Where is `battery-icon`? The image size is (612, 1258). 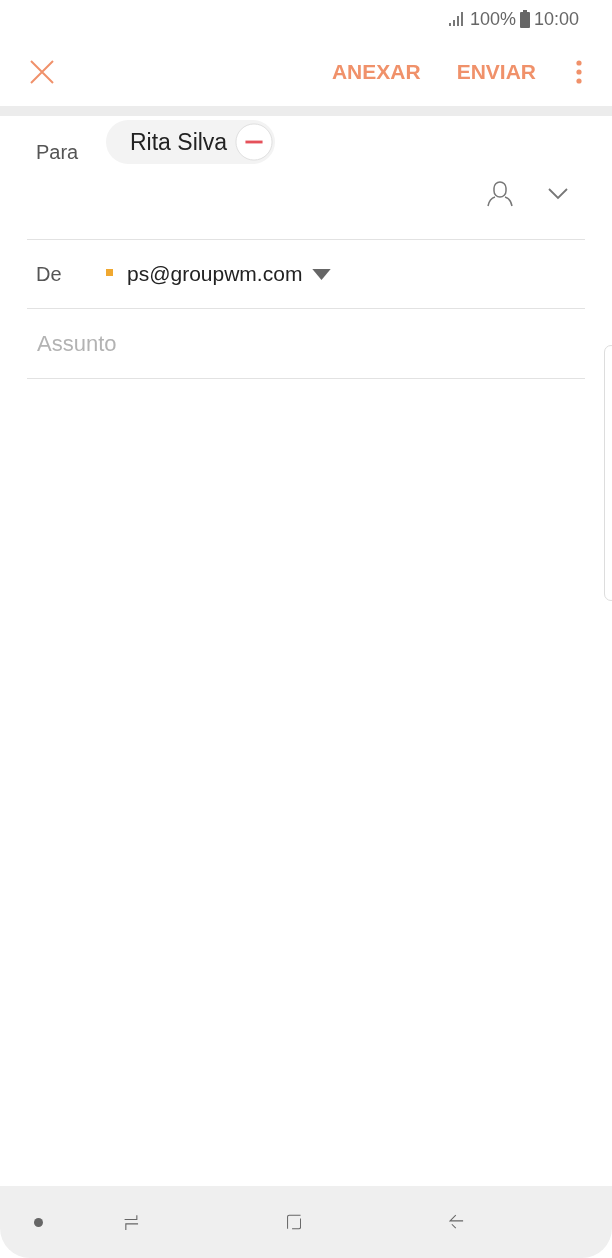 battery-icon is located at coordinates (524, 19).